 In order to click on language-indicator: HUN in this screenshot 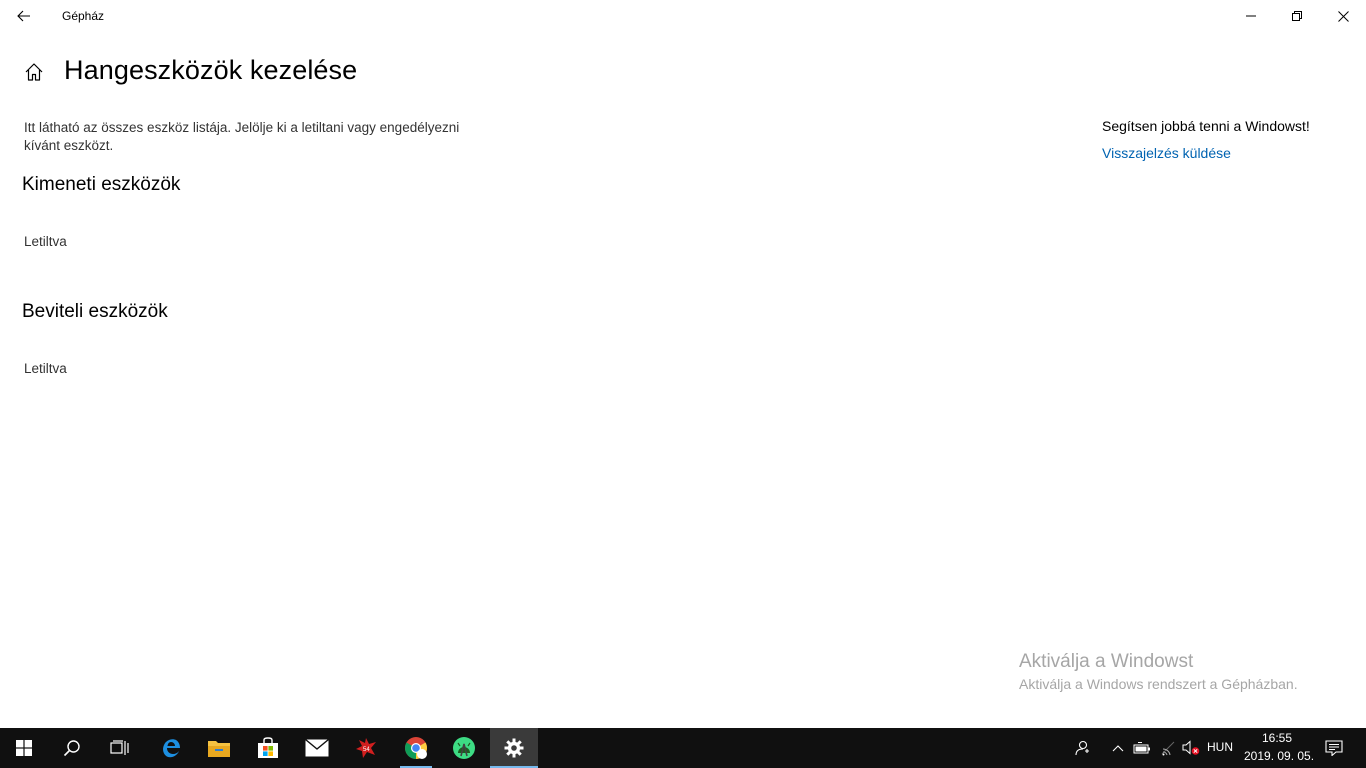, I will do `click(1220, 747)`.